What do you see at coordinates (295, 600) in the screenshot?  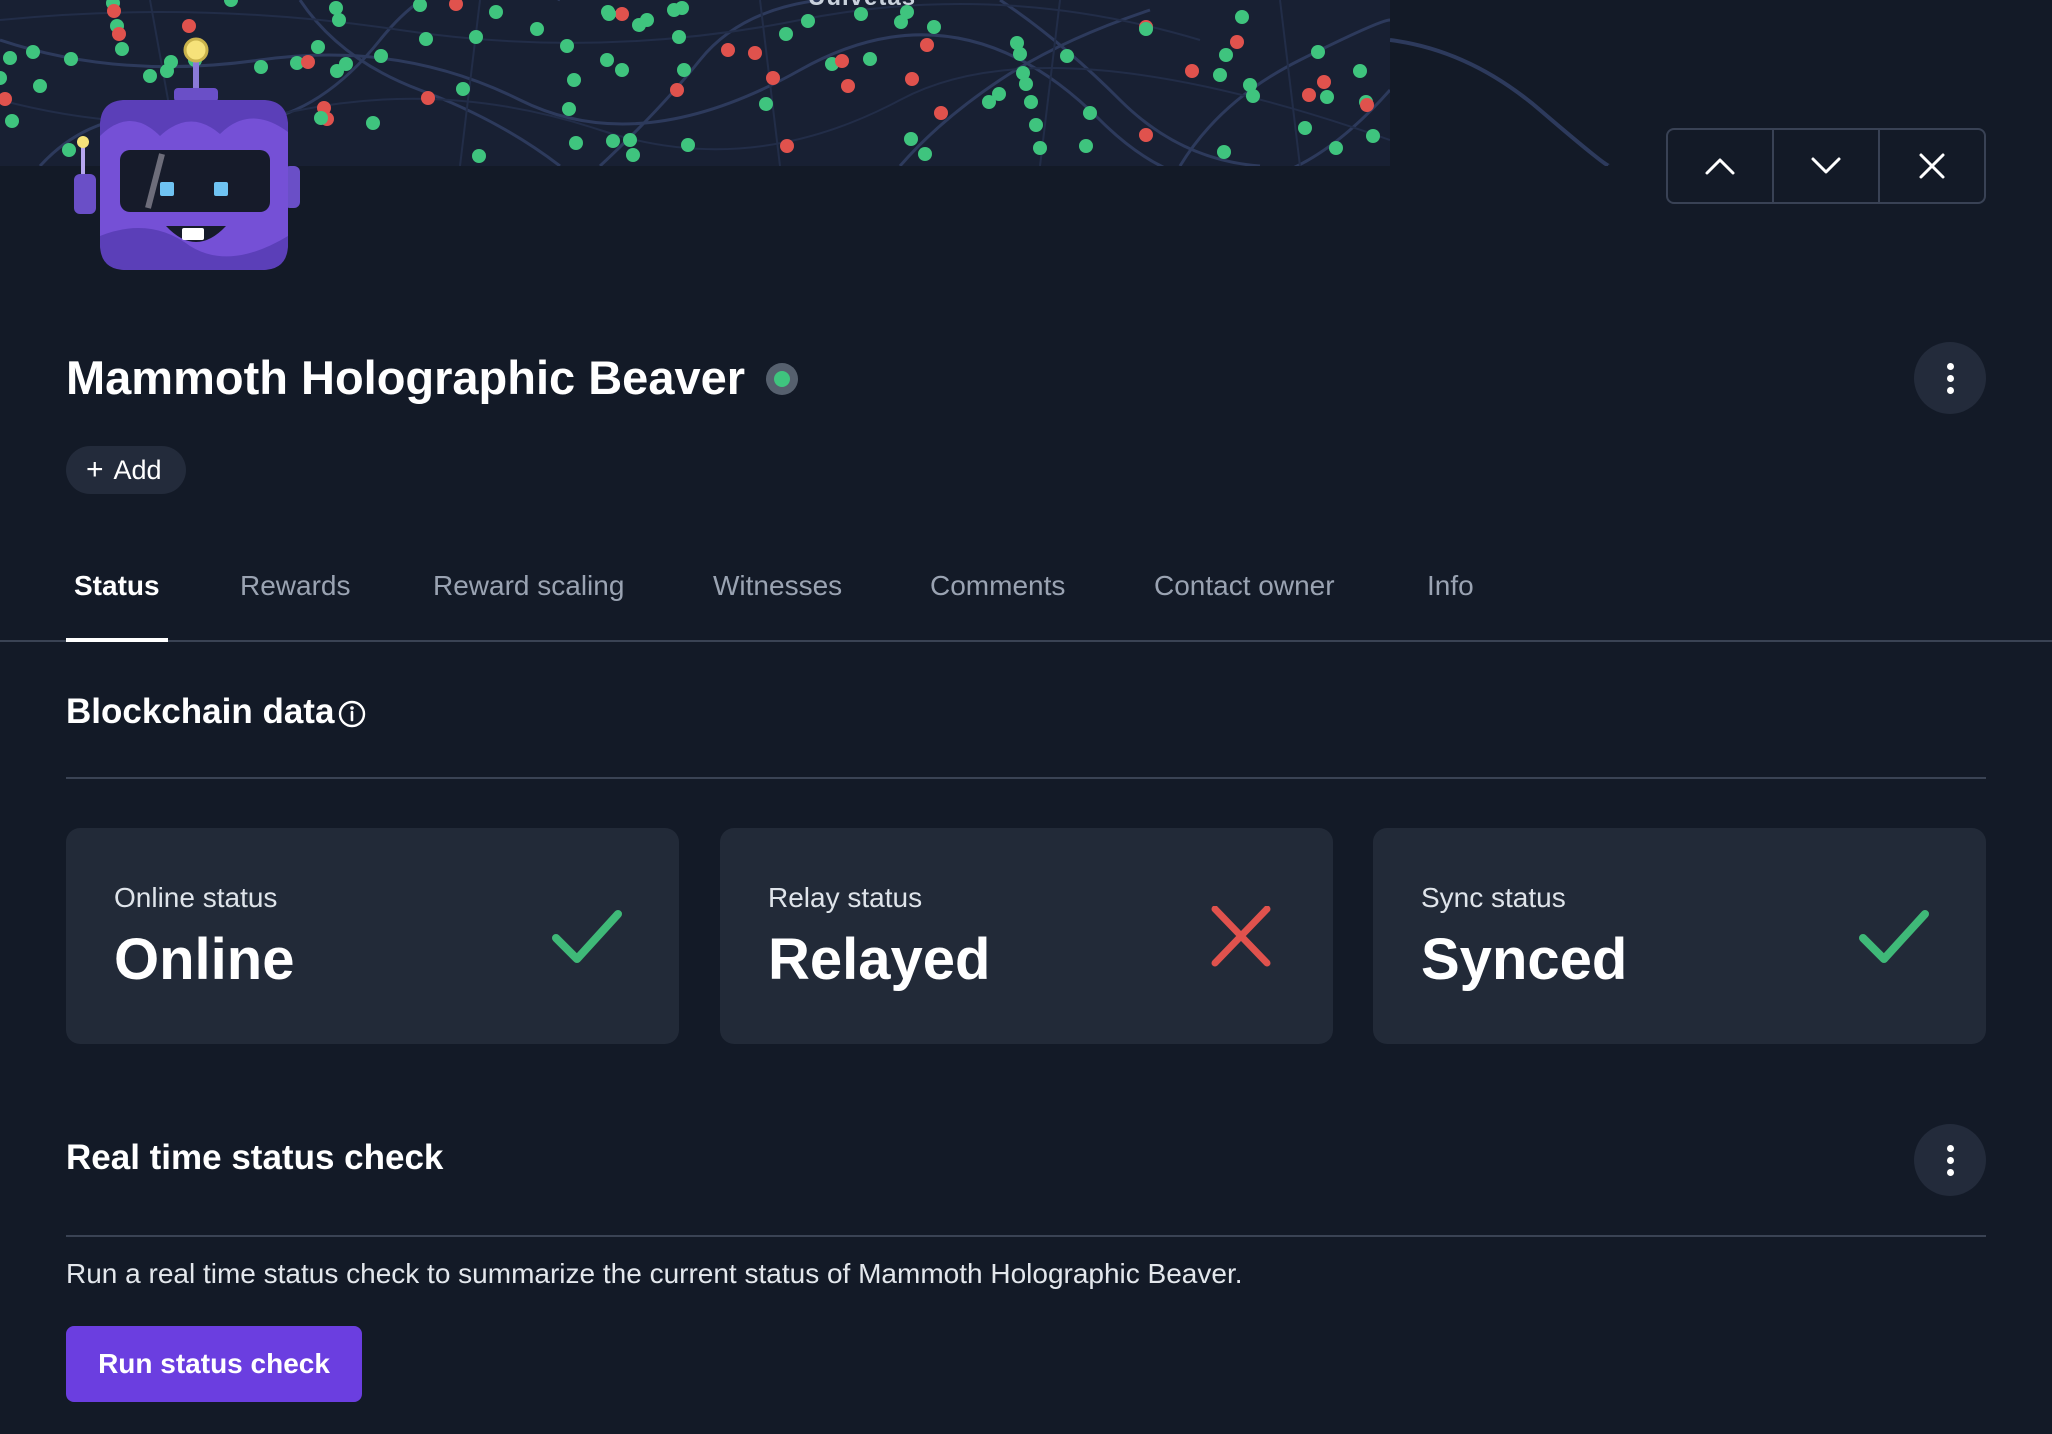 I see `tab-rewards: Rewards` at bounding box center [295, 600].